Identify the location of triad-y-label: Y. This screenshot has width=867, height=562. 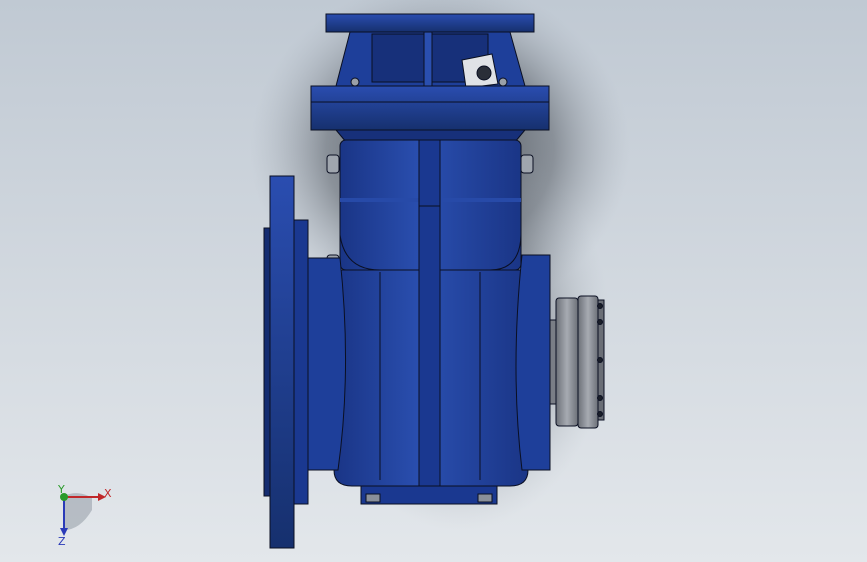
(61, 489).